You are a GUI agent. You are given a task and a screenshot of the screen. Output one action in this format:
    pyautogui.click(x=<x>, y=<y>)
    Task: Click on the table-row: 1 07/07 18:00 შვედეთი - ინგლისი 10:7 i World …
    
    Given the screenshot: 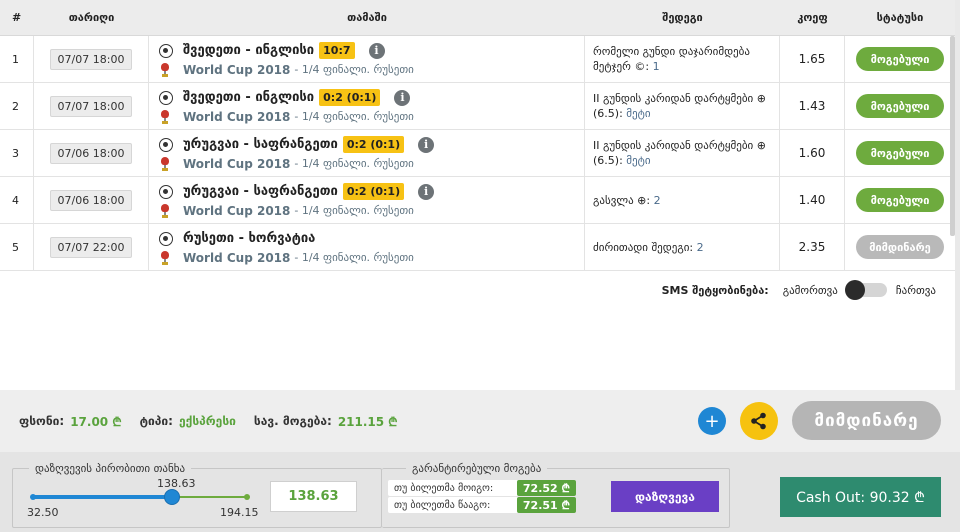 What is the action you would take?
    pyautogui.click(x=477, y=59)
    